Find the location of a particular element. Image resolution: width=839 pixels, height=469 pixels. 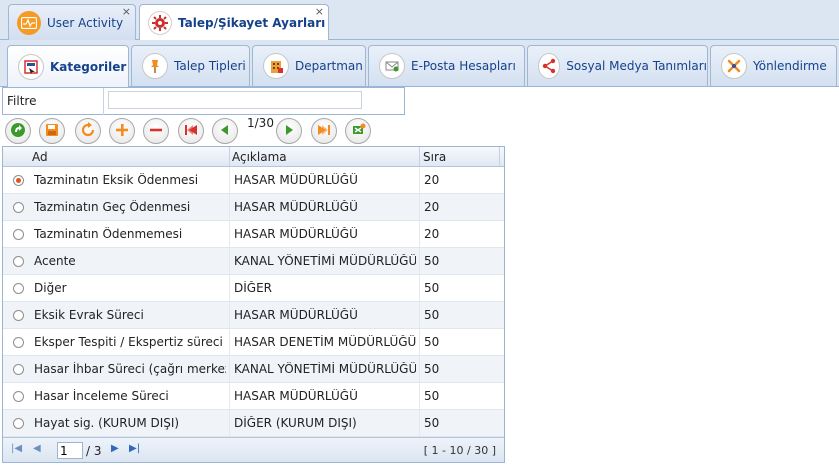

tab-e-posta-hesaplari: E-Posta Hesapları is located at coordinates (446, 65).